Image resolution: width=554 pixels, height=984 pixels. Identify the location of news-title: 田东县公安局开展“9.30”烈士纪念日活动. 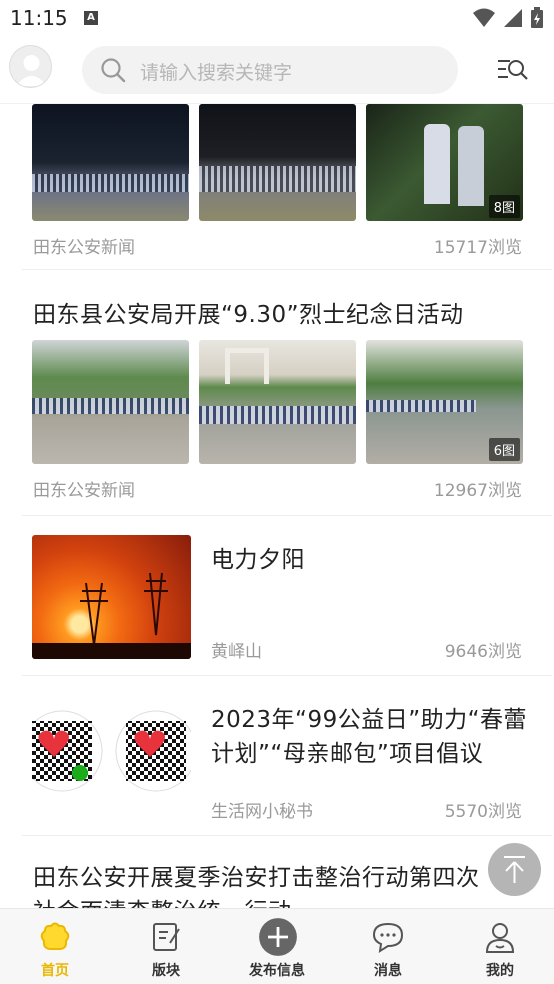
(248, 315).